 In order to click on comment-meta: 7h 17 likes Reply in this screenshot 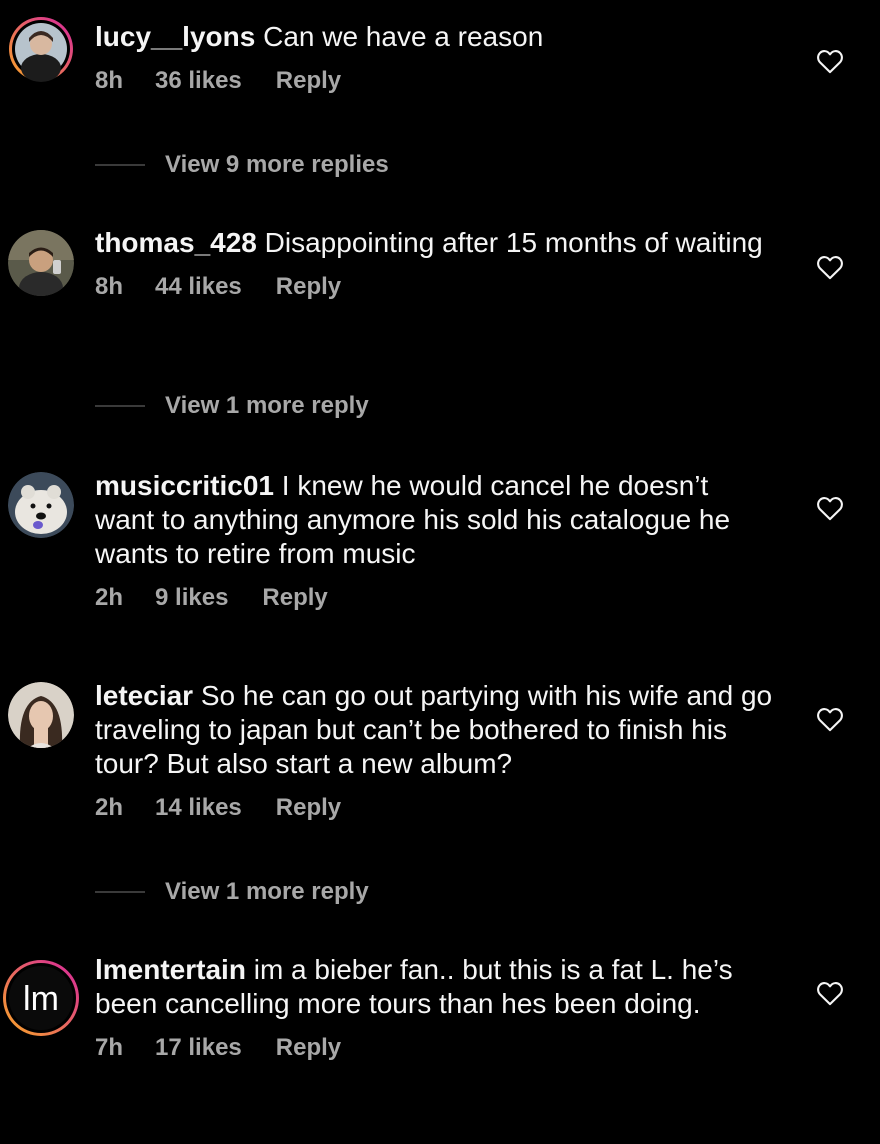, I will do `click(435, 1048)`.